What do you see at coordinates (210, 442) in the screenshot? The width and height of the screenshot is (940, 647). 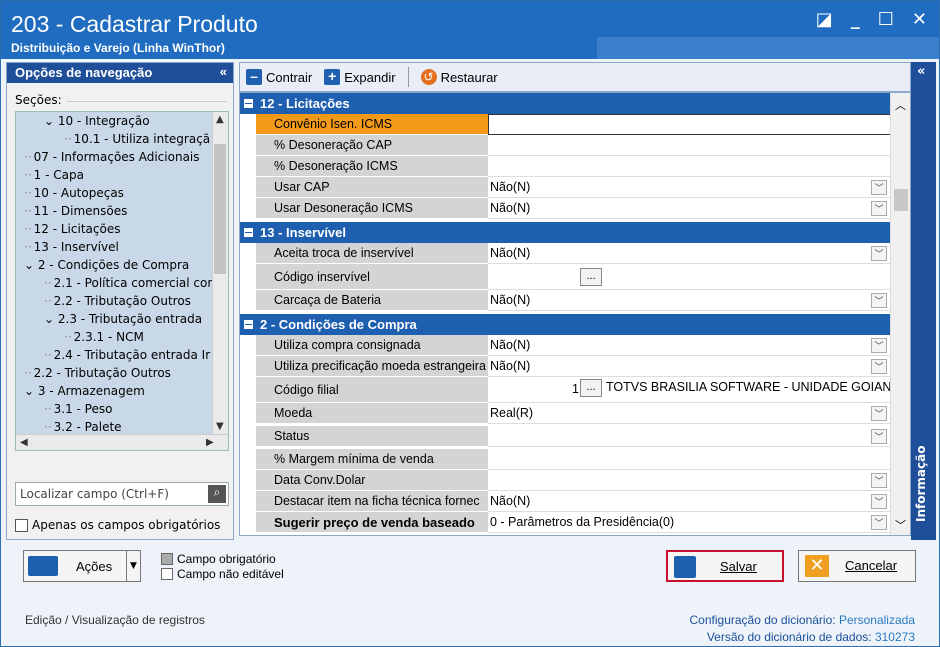 I see `scroll-right-icon: ▶` at bounding box center [210, 442].